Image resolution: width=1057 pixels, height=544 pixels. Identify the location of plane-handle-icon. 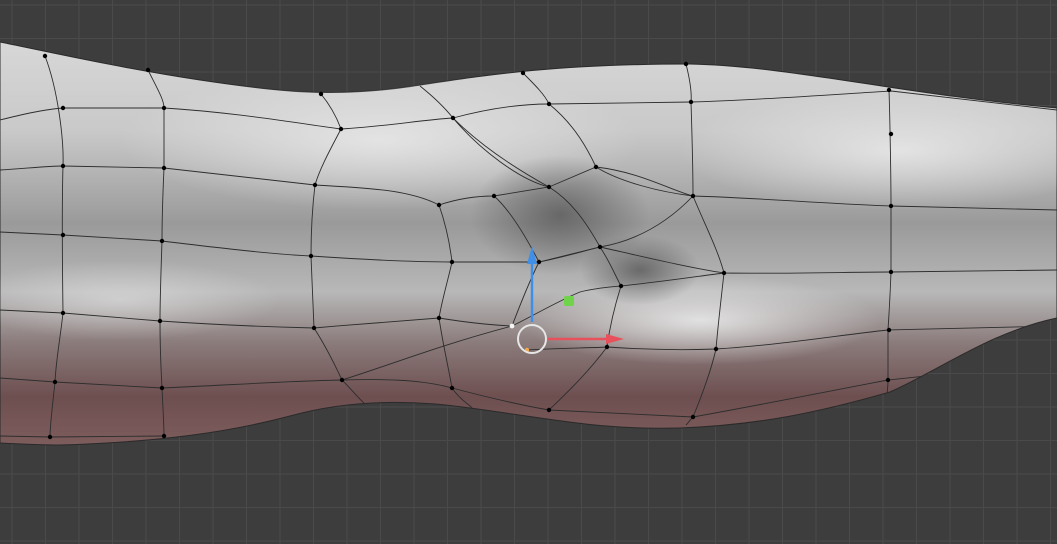
(569, 301).